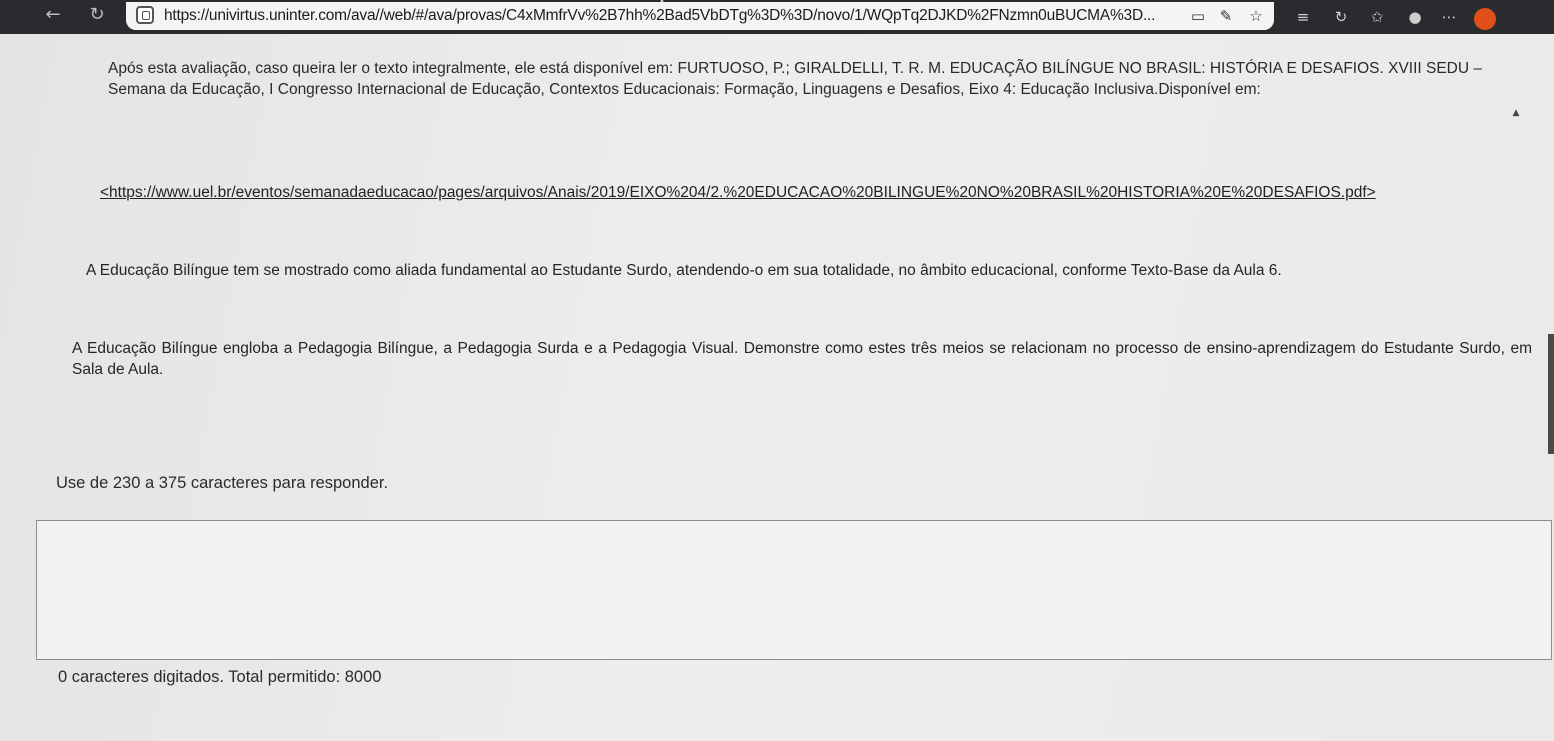 The height and width of the screenshot is (741, 1554). Describe the element at coordinates (1551, 394) in the screenshot. I see `scrollbar-thumb` at that location.